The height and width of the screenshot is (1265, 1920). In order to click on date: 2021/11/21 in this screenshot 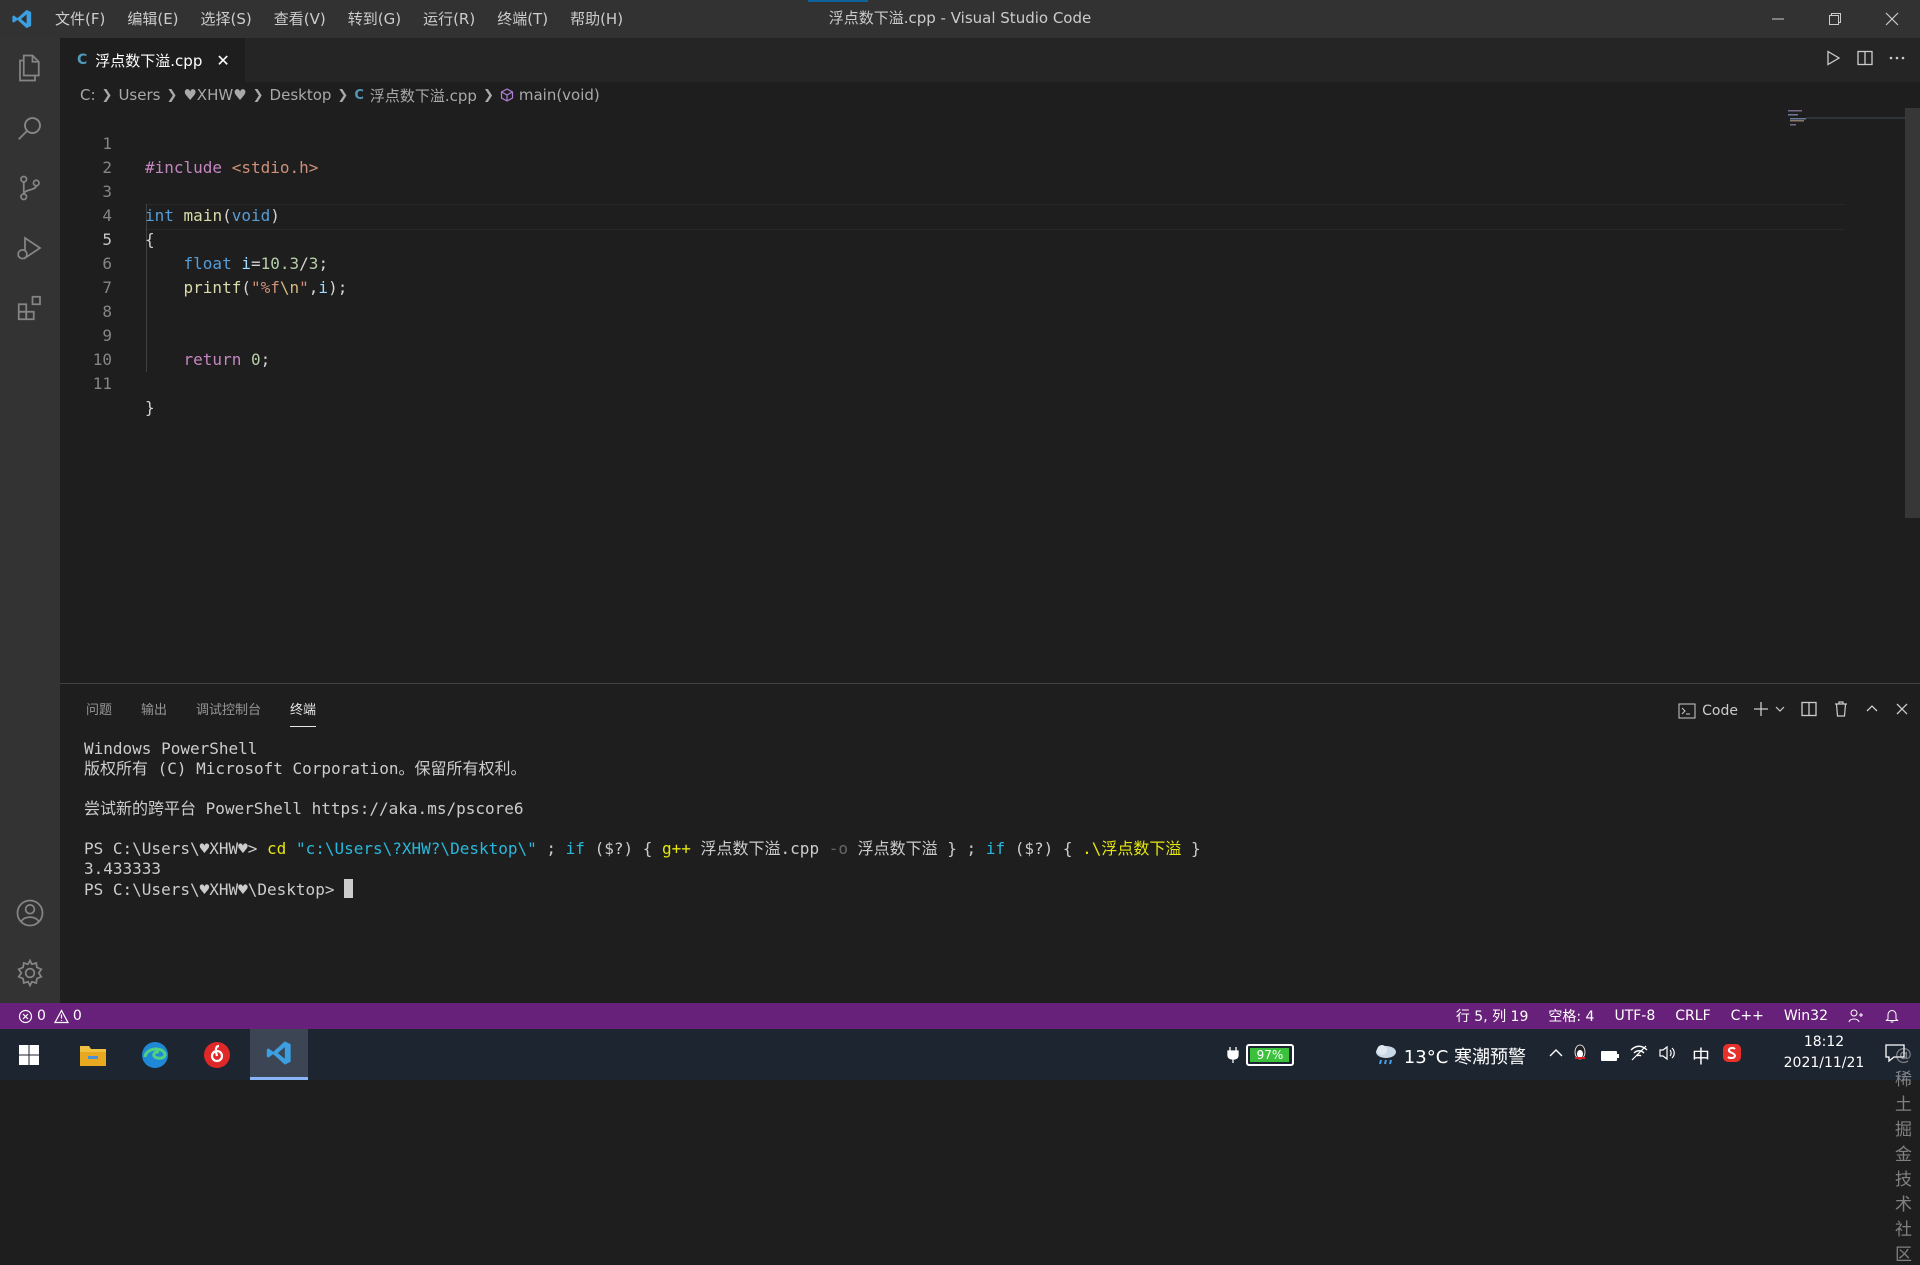, I will do `click(1824, 1063)`.